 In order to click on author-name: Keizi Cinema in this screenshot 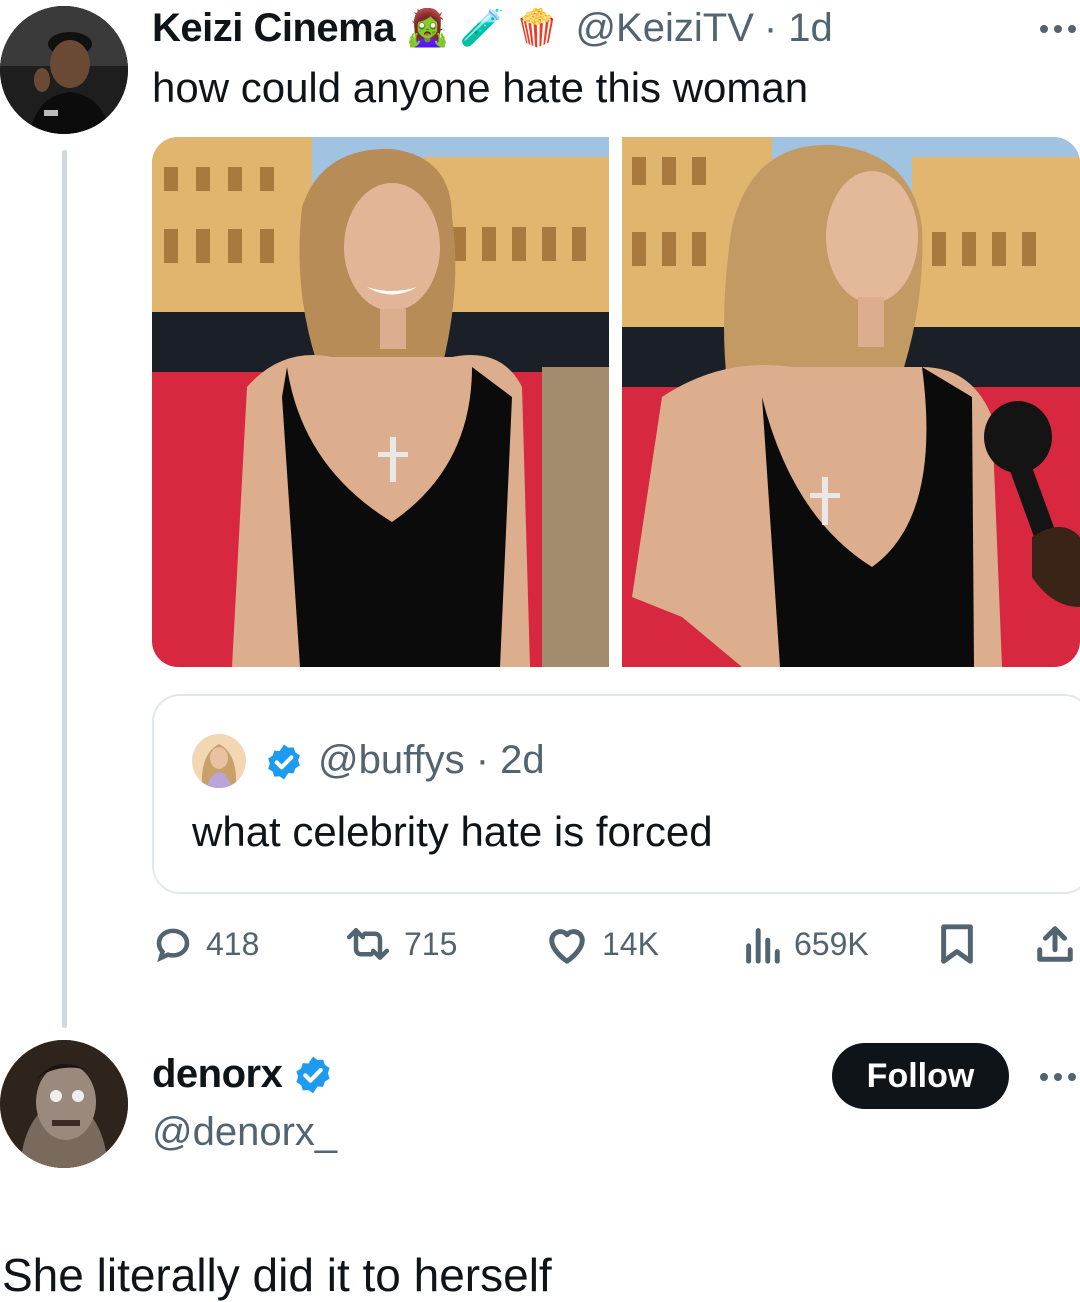, I will do `click(273, 28)`.